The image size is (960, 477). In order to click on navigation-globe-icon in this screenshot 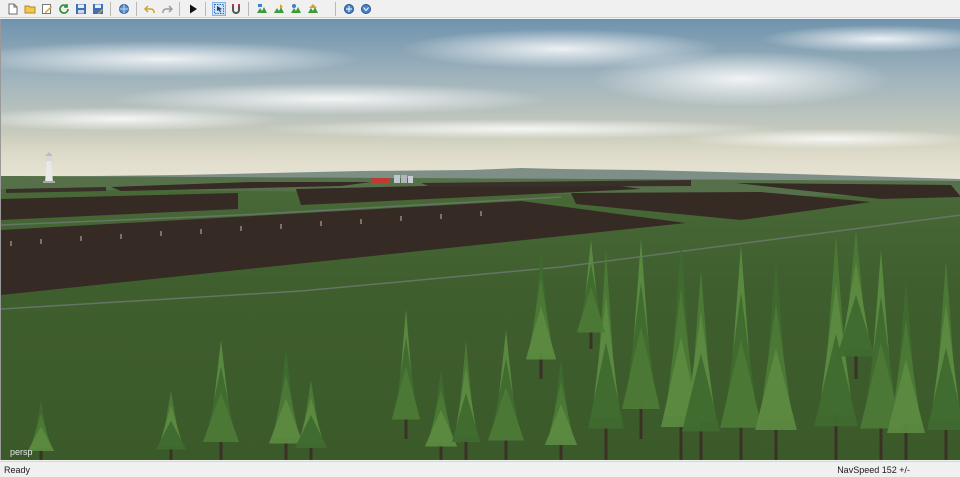, I will do `click(349, 9)`.